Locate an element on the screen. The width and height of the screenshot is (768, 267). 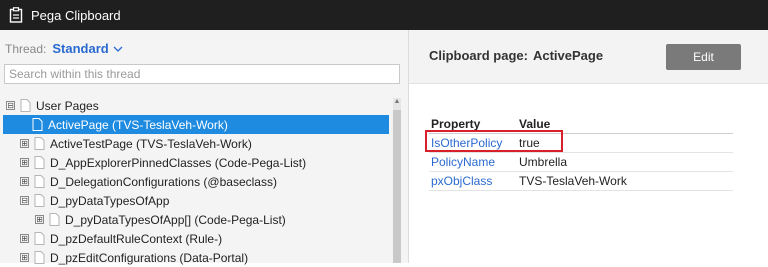
tree-node-activepage: ActivePage (TVS-TeslaVeh-Work) is located at coordinates (196, 124).